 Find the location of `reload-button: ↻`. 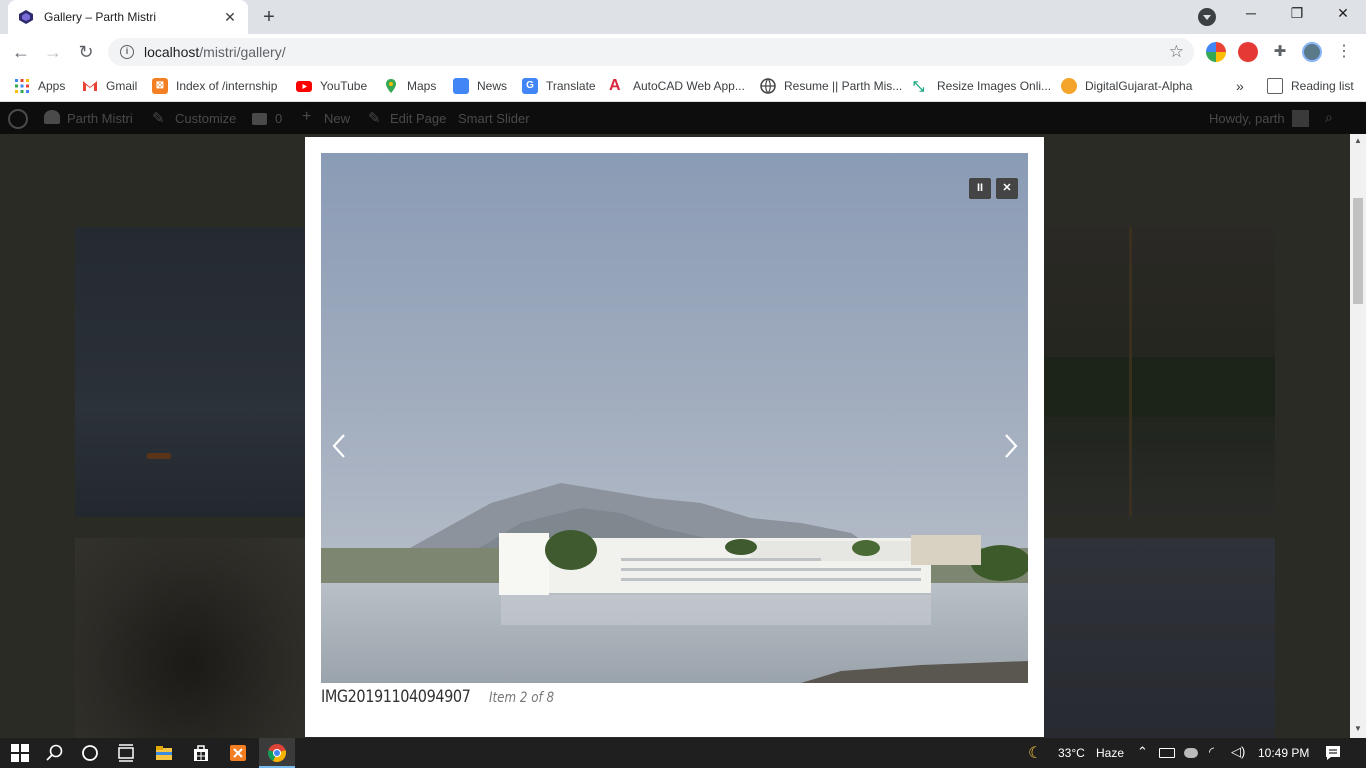

reload-button: ↻ is located at coordinates (86, 52).